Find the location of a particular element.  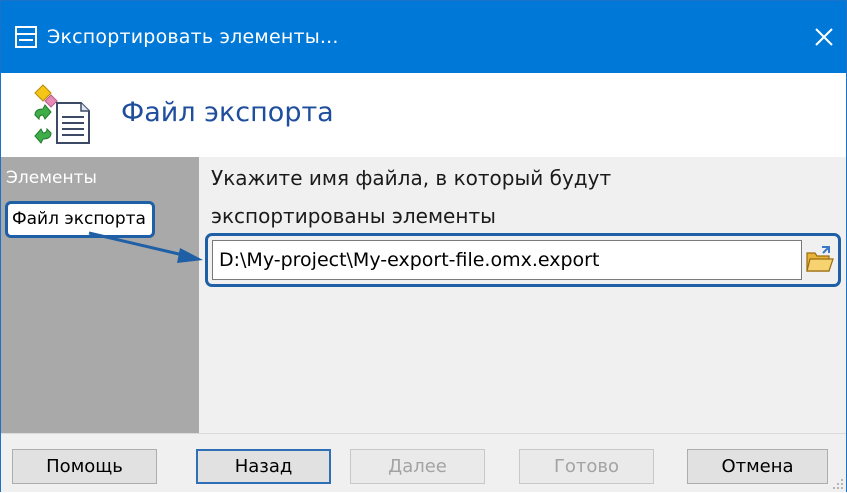

resize-grip-icon is located at coordinates (837, 483).